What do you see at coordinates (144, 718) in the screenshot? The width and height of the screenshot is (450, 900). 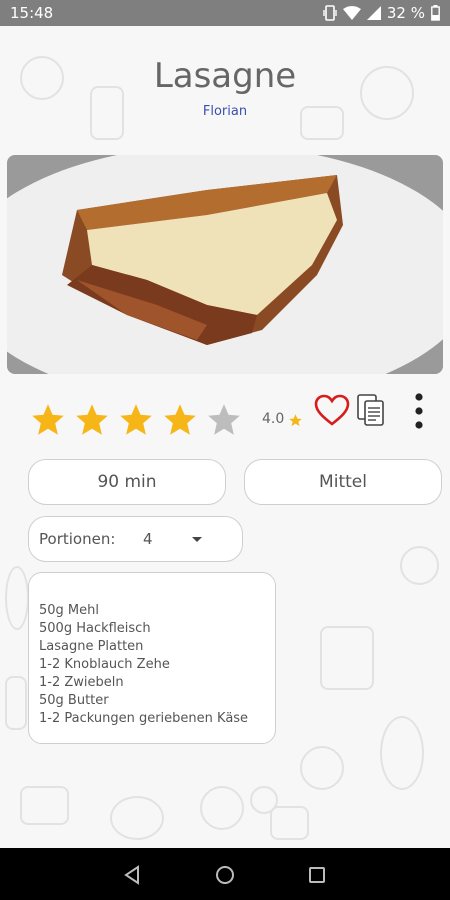 I see `ingredient-item: 1-2 Packungen geriebenen Käse` at bounding box center [144, 718].